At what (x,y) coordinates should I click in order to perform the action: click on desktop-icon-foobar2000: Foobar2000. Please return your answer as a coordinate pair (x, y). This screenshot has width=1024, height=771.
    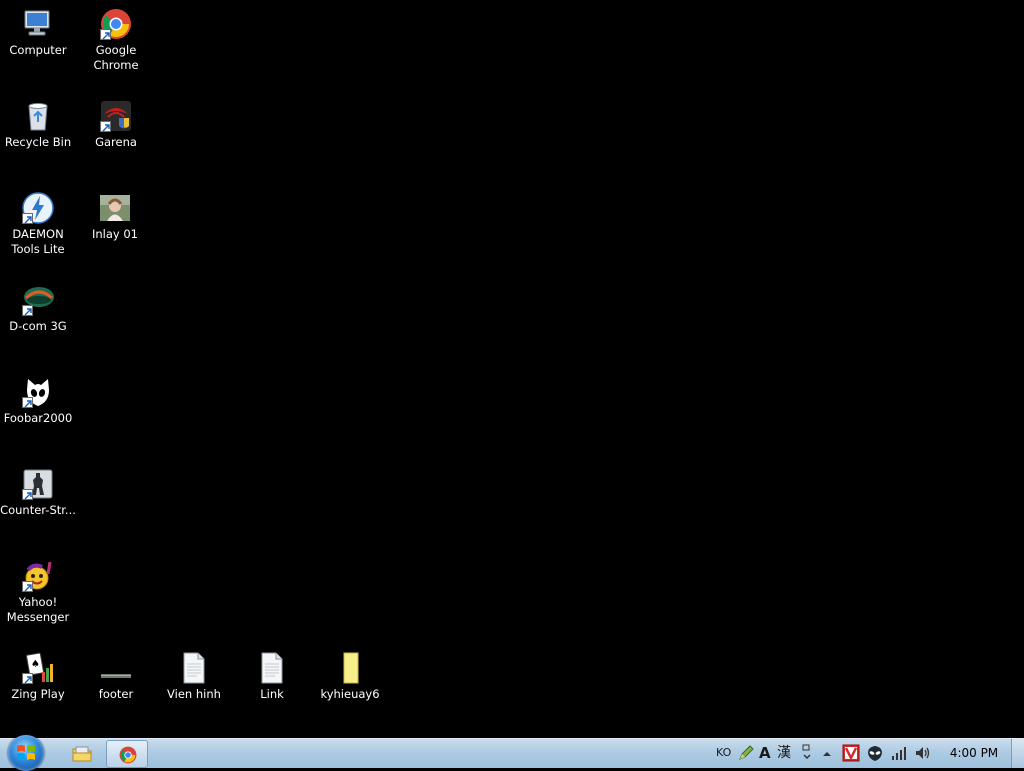
    Looking at the image, I should click on (38, 397).